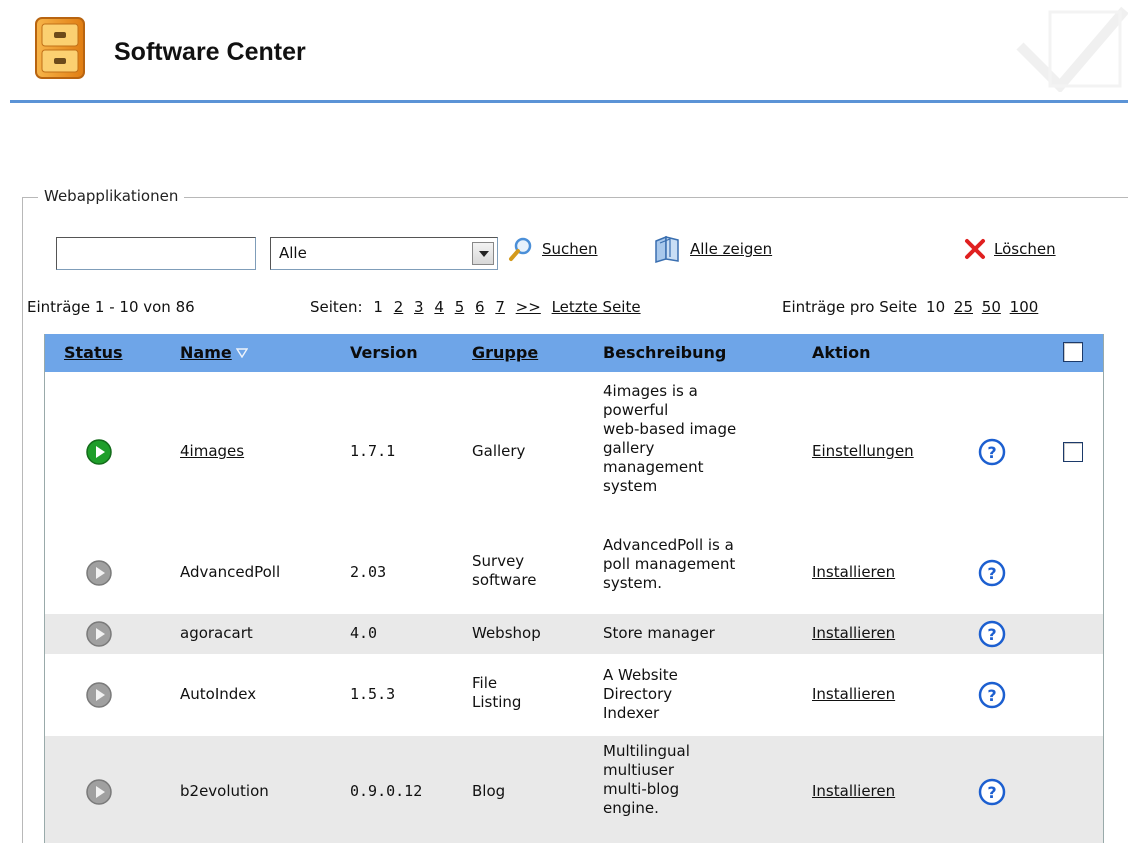 The image size is (1128, 843). What do you see at coordinates (378, 307) in the screenshot?
I see `page-link-current: 1` at bounding box center [378, 307].